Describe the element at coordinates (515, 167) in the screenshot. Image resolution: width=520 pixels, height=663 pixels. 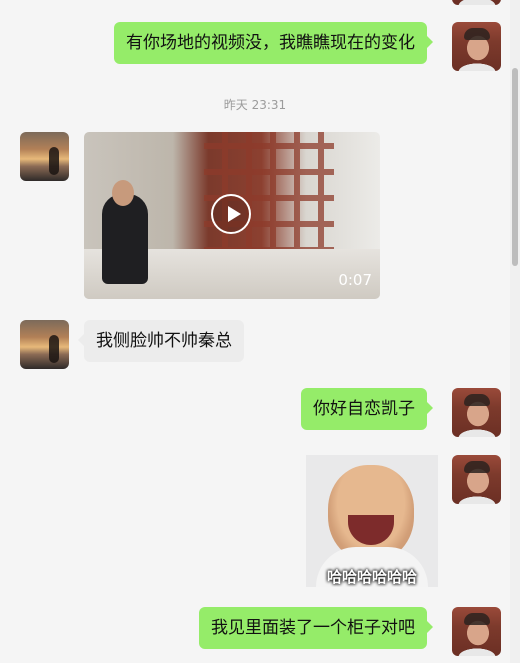
I see `scrollbar-thumb` at that location.